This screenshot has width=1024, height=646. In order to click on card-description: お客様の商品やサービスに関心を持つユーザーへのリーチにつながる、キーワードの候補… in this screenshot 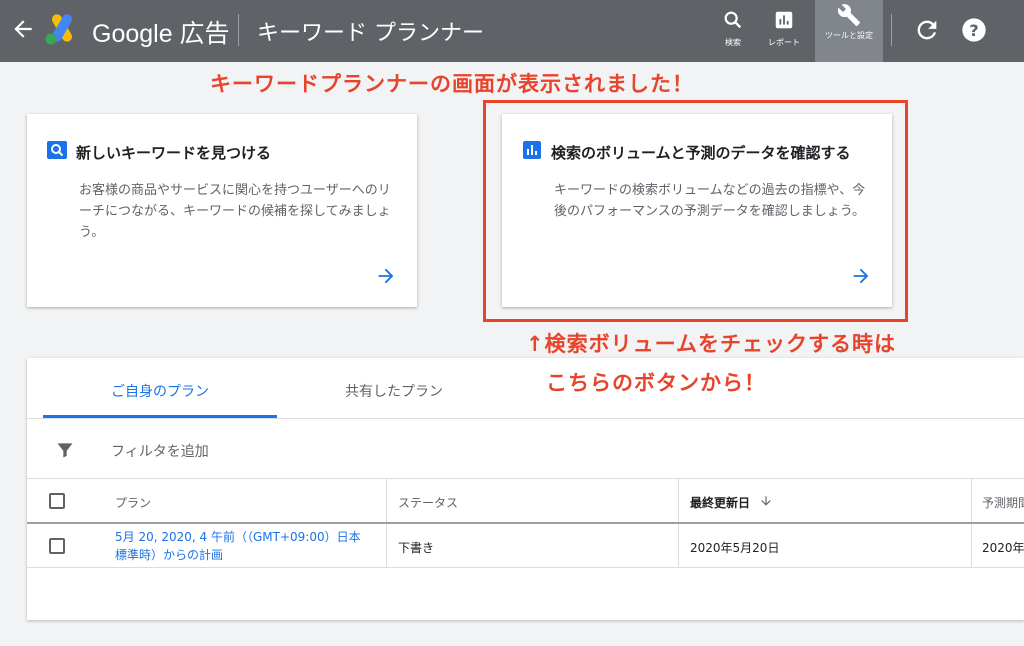, I will do `click(235, 211)`.